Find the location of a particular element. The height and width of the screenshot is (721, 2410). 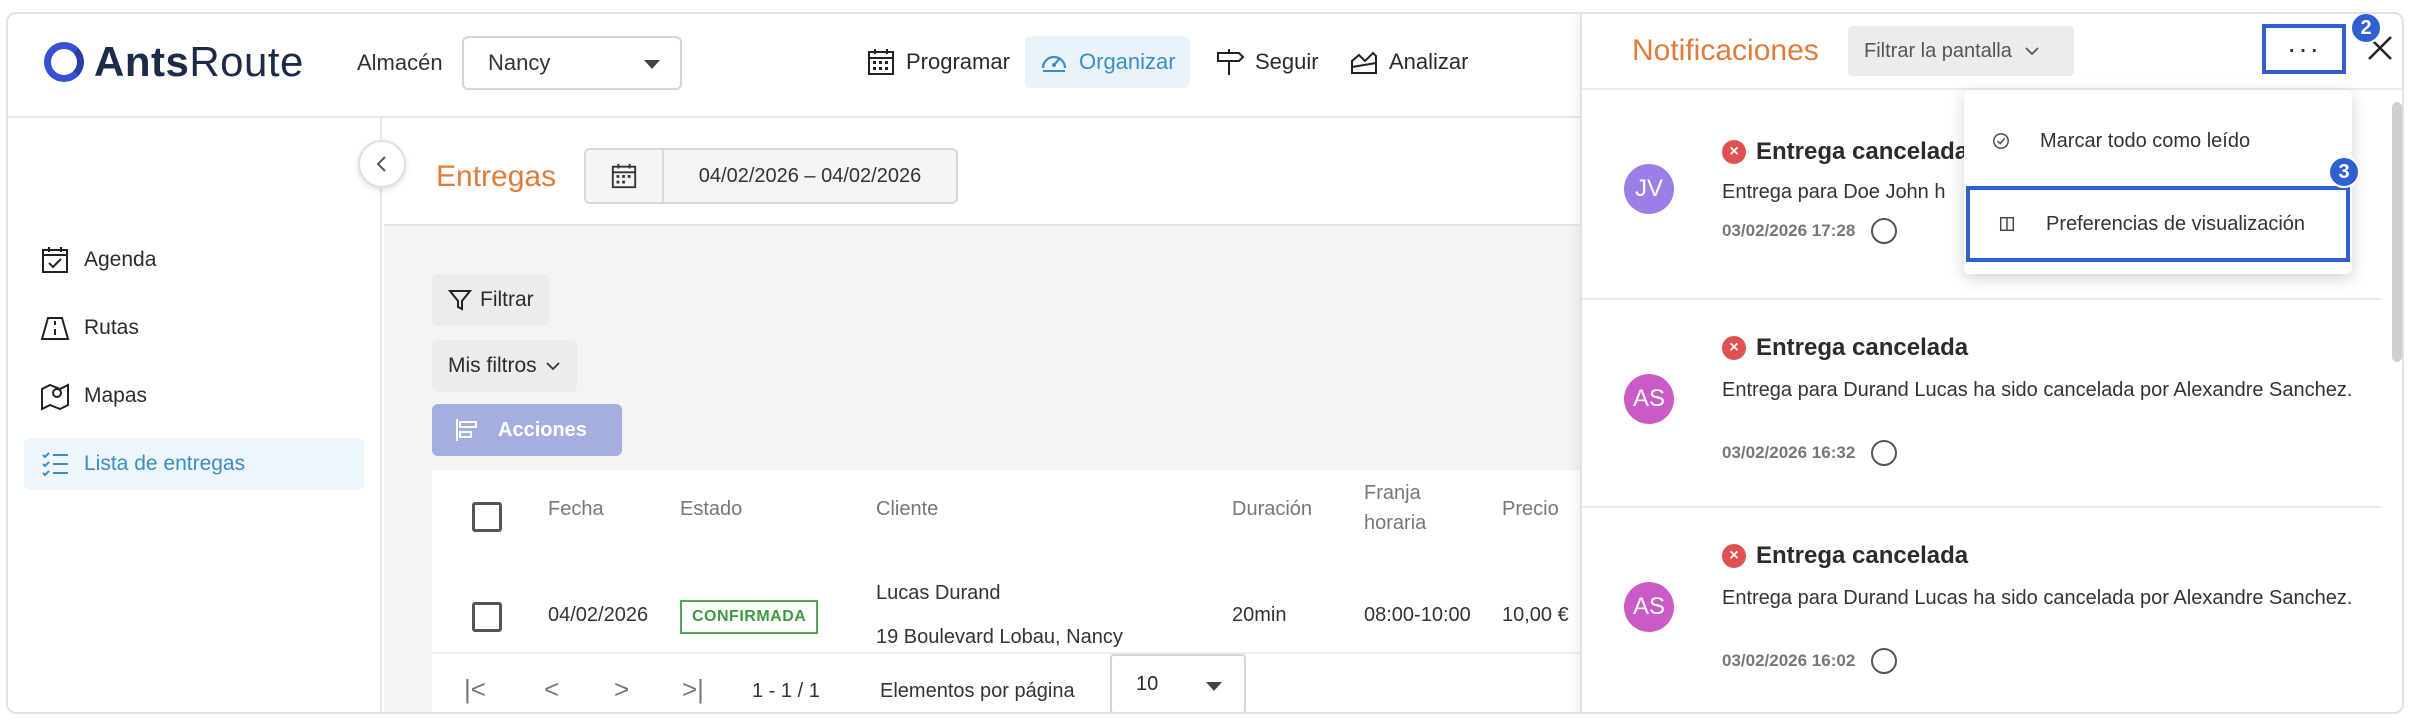

nav-seguir-label: Seguir is located at coordinates (1287, 61).